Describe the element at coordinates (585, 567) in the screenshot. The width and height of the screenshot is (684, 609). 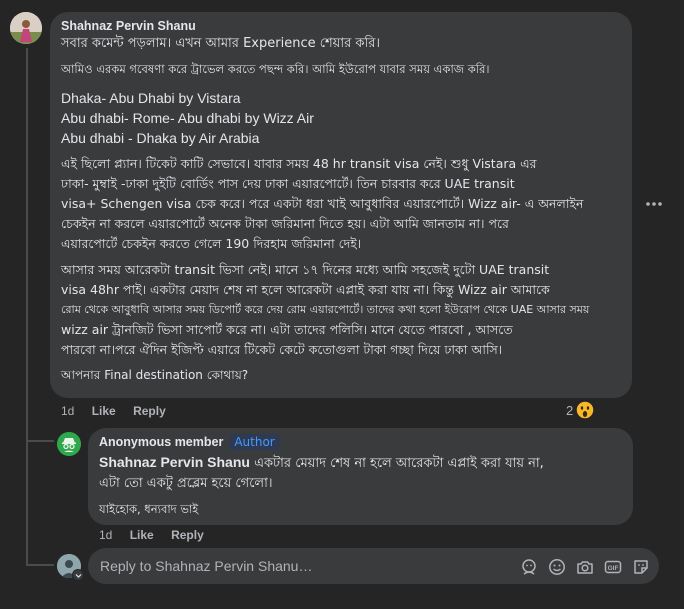
I see `camera-icon` at that location.